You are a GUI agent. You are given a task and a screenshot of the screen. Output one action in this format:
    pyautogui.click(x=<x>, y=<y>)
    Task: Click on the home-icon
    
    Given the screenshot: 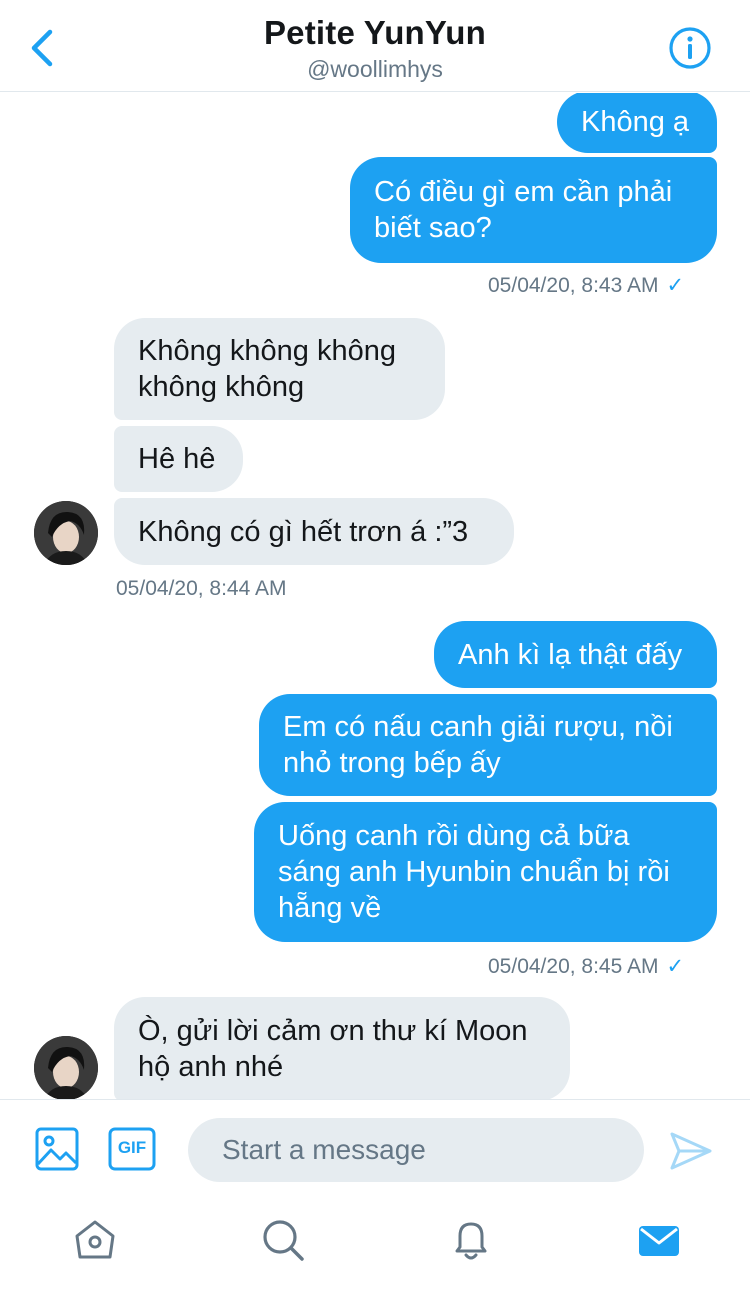 What is the action you would take?
    pyautogui.click(x=95, y=1239)
    